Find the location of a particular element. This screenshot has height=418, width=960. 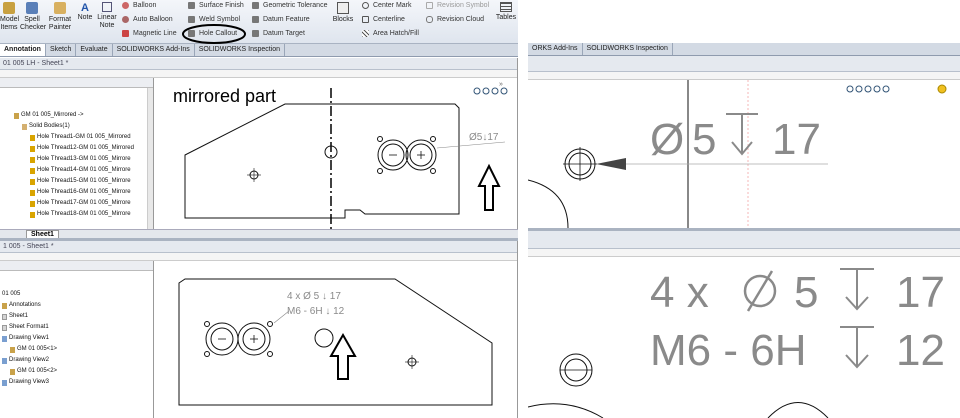

center-mark-button: Center Mark is located at coordinates (387, 5).